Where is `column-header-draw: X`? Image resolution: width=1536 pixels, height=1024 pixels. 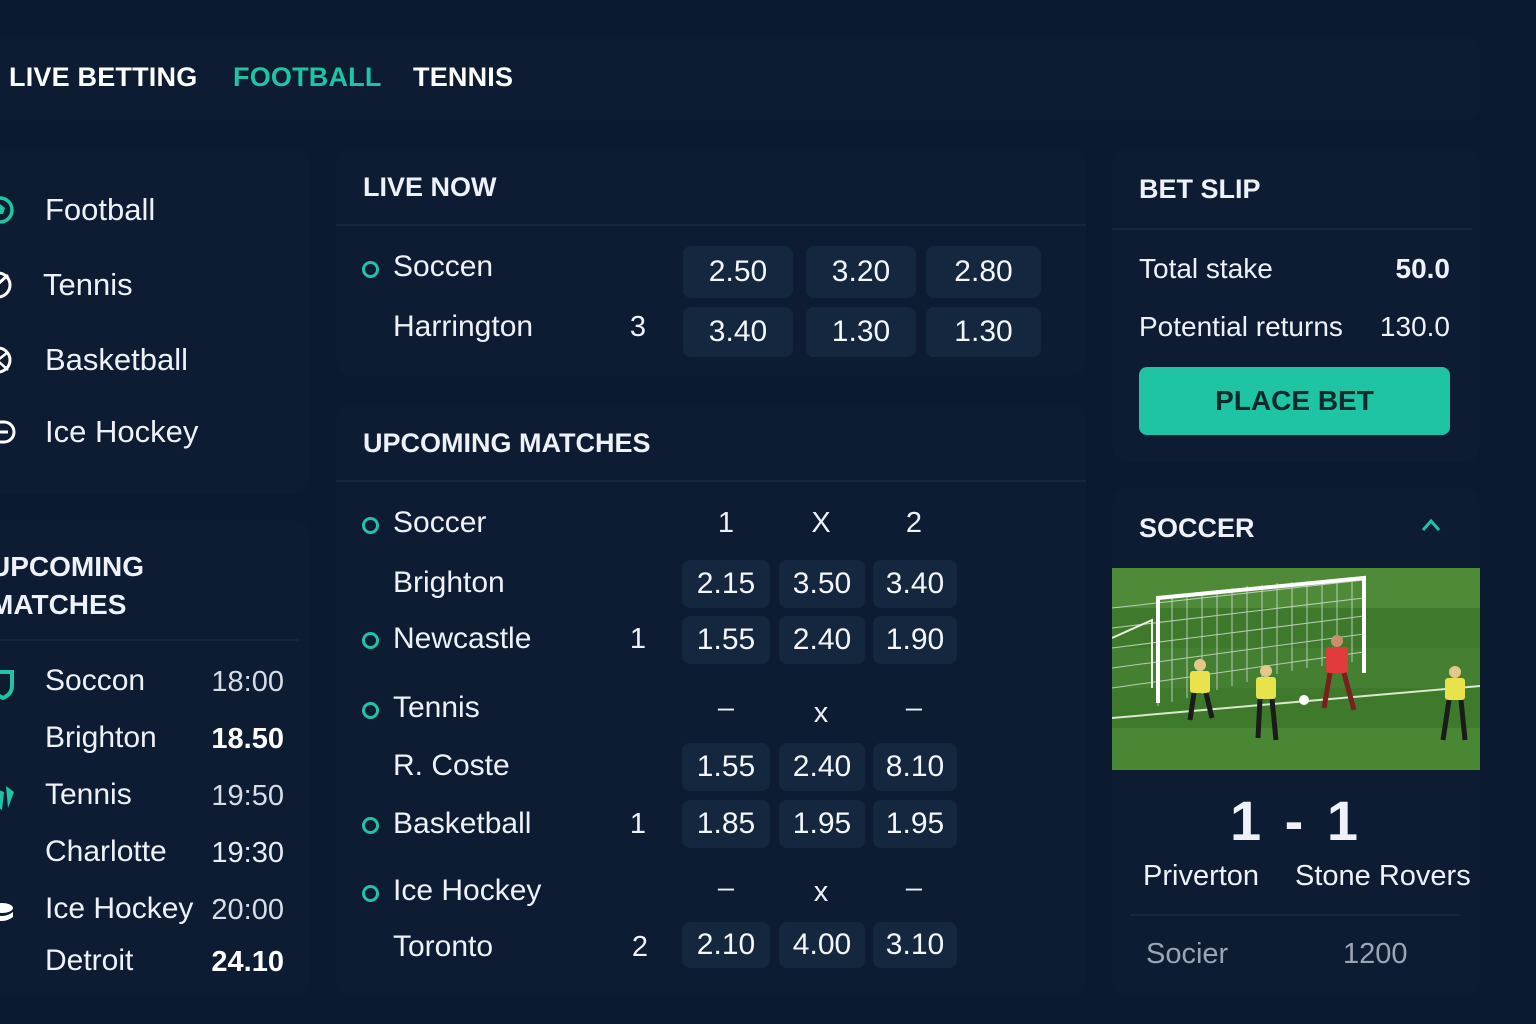 column-header-draw: X is located at coordinates (821, 523).